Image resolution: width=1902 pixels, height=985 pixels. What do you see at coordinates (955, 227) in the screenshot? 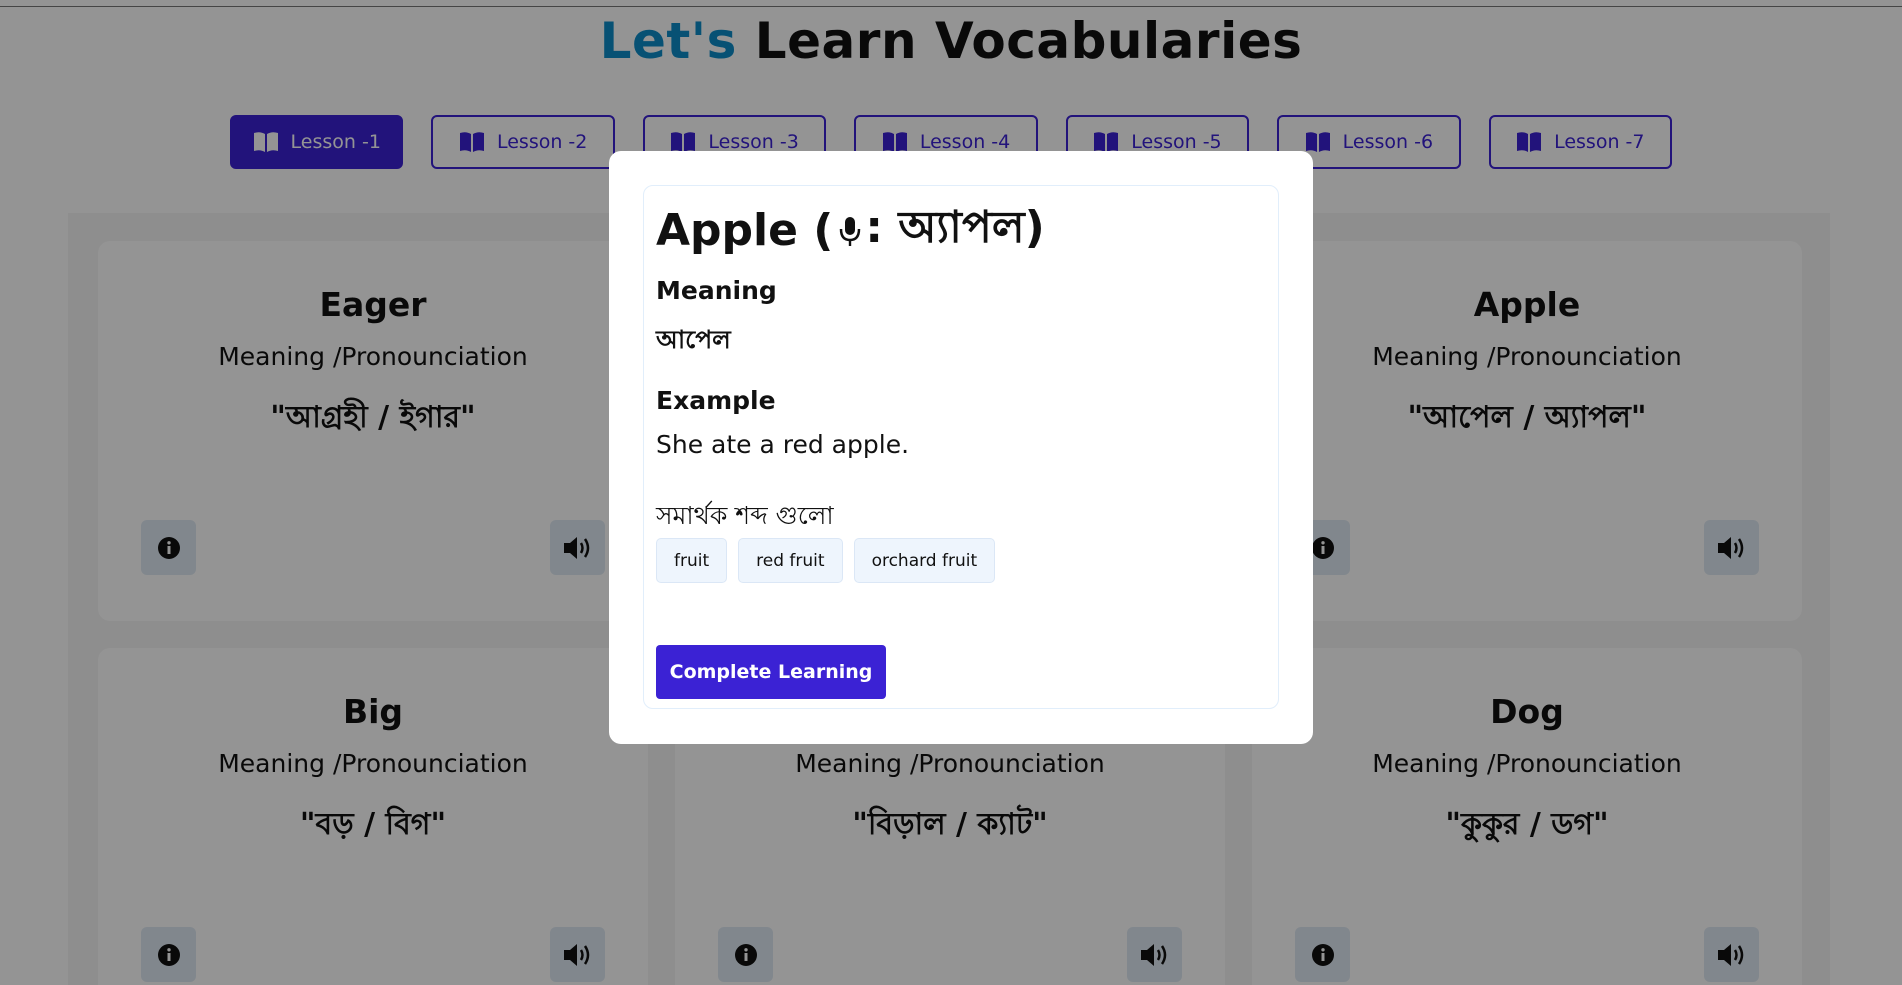
I see `modal-pronunciation: : অ্যাপল)` at bounding box center [955, 227].